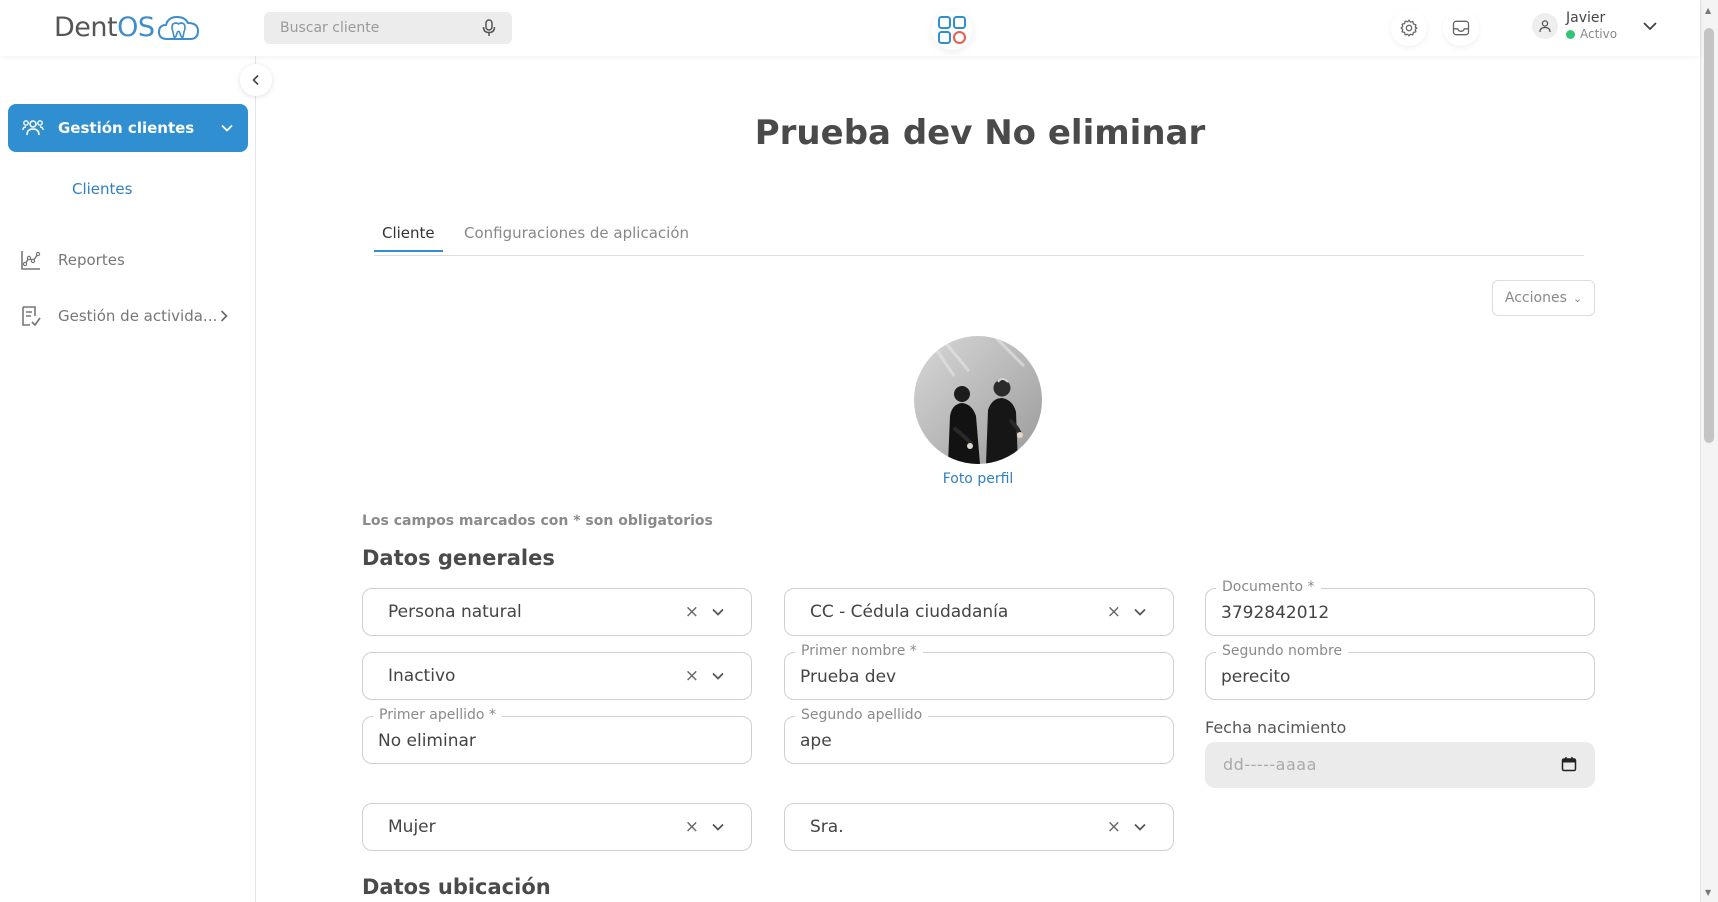 This screenshot has width=1718, height=902. What do you see at coordinates (1535, 298) in the screenshot?
I see `actions-label: Acciones` at bounding box center [1535, 298].